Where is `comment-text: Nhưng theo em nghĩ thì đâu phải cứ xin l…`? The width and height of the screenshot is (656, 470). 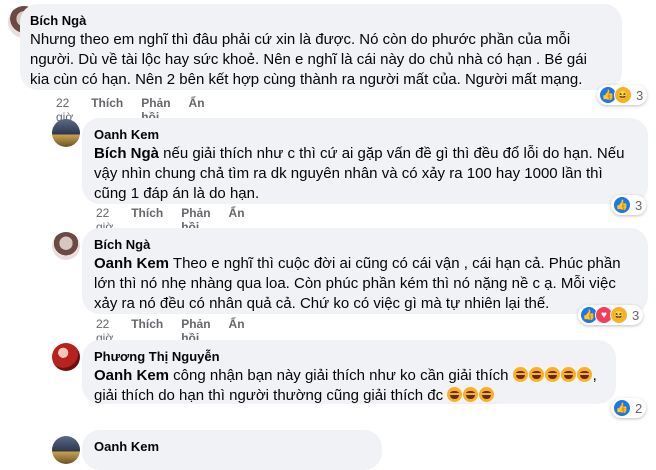 comment-text: Nhưng theo em nghĩ thì đâu phải cứ xin l… is located at coordinates (308, 59).